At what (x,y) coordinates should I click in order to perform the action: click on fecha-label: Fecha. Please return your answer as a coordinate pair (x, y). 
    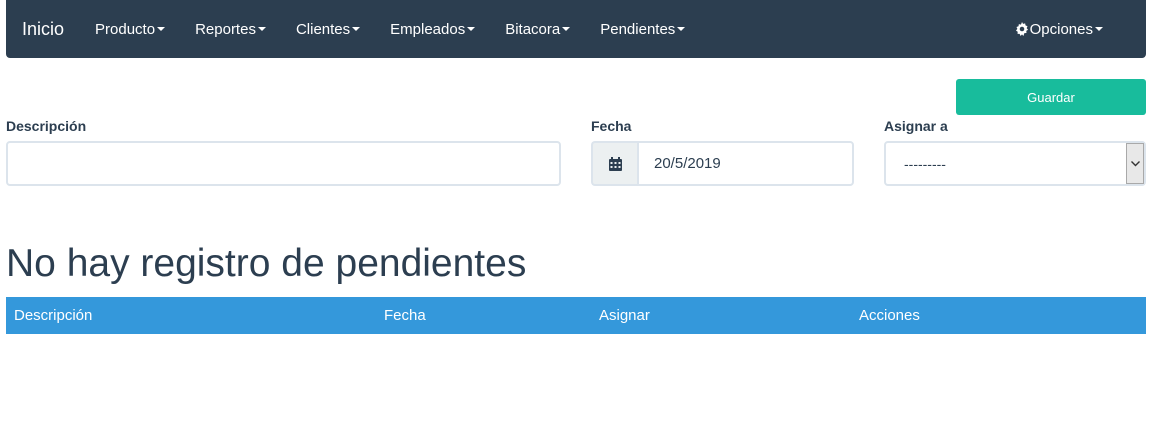
    Looking at the image, I should click on (611, 126).